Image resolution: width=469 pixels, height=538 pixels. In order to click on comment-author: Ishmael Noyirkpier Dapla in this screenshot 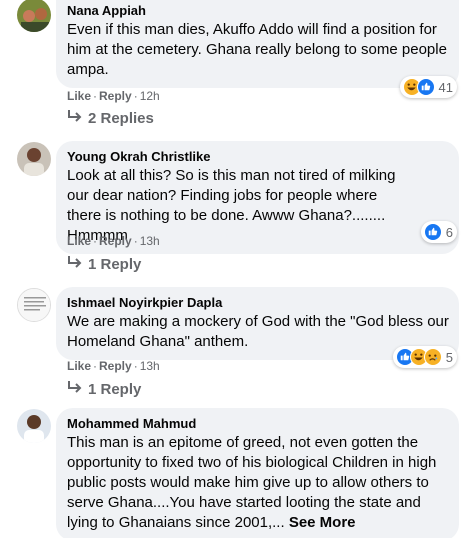, I will do `click(257, 302)`.